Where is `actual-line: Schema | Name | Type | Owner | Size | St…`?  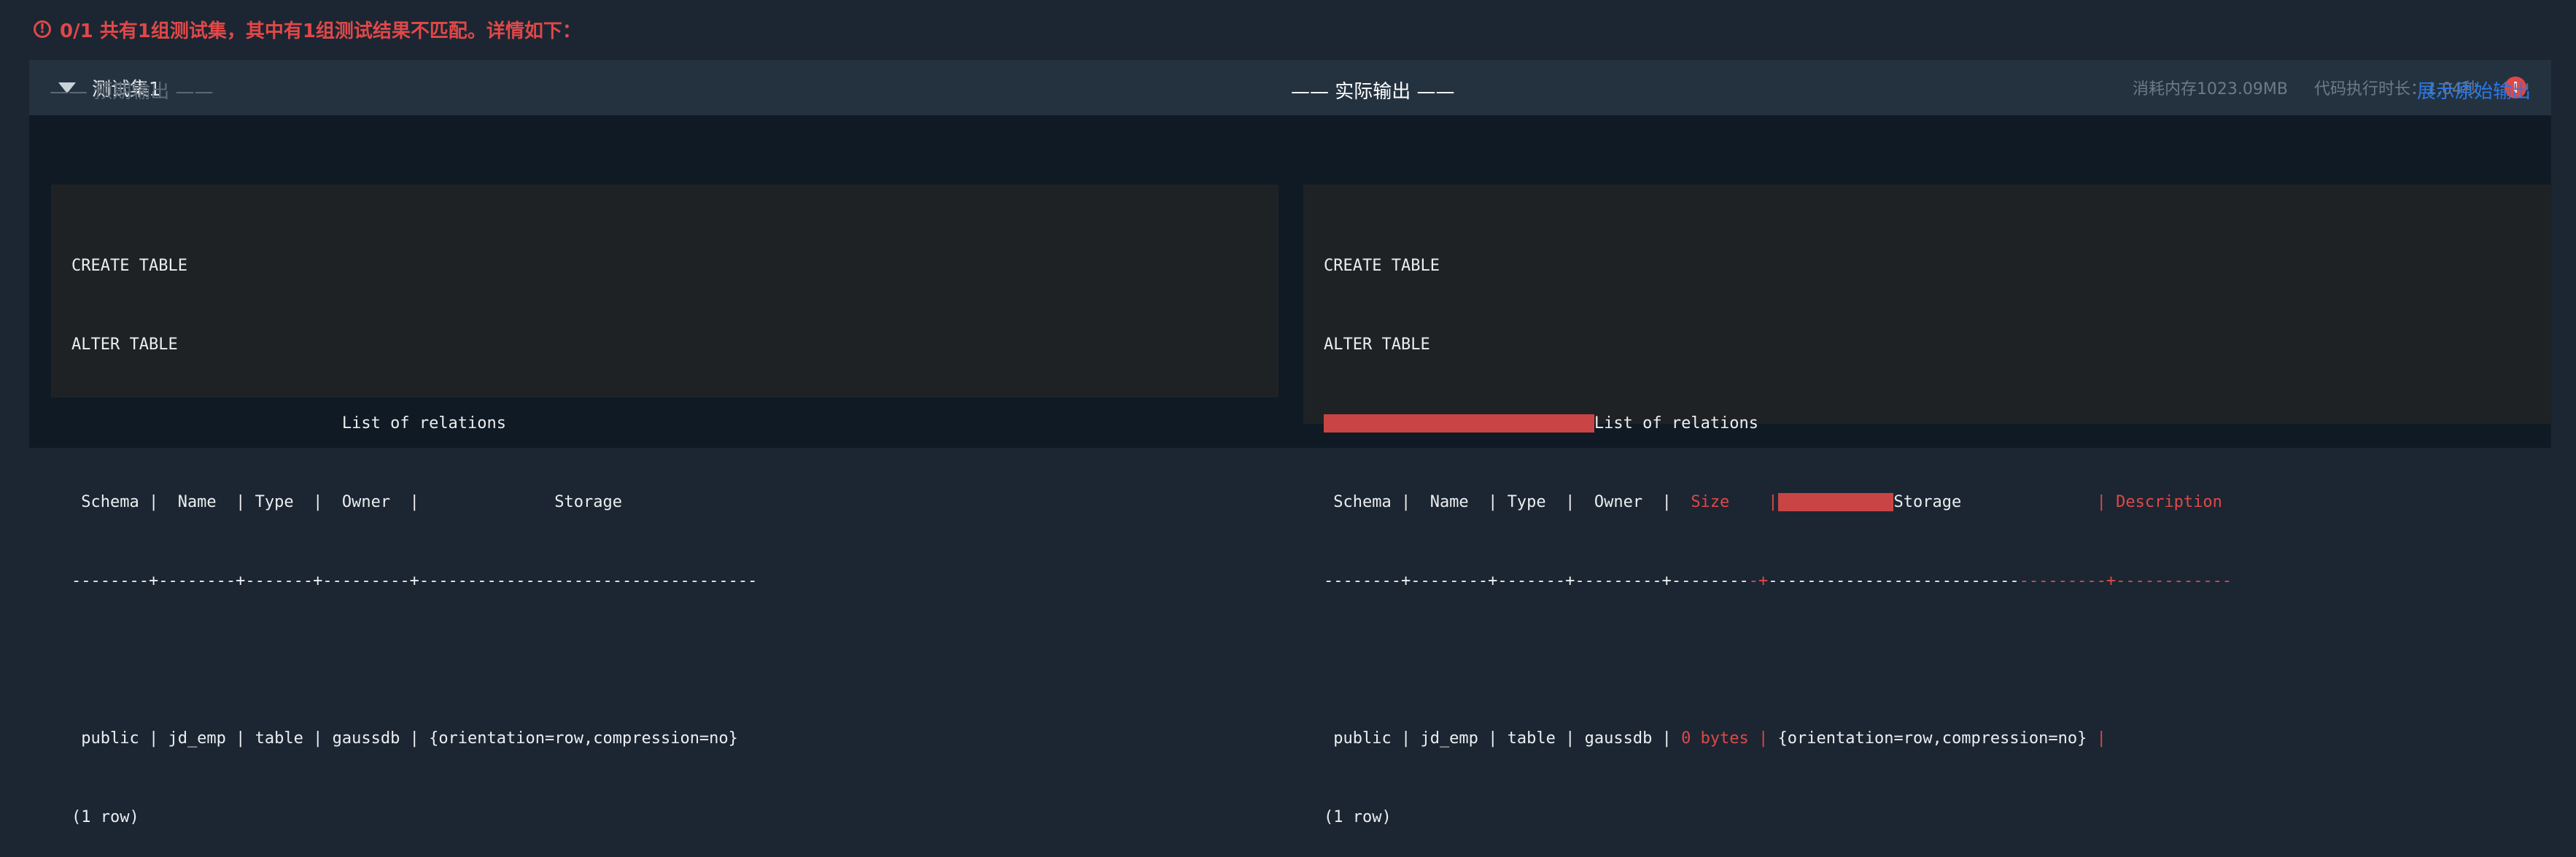
actual-line: Schema | Name | Type | Owner | Size | St… is located at coordinates (1928, 503).